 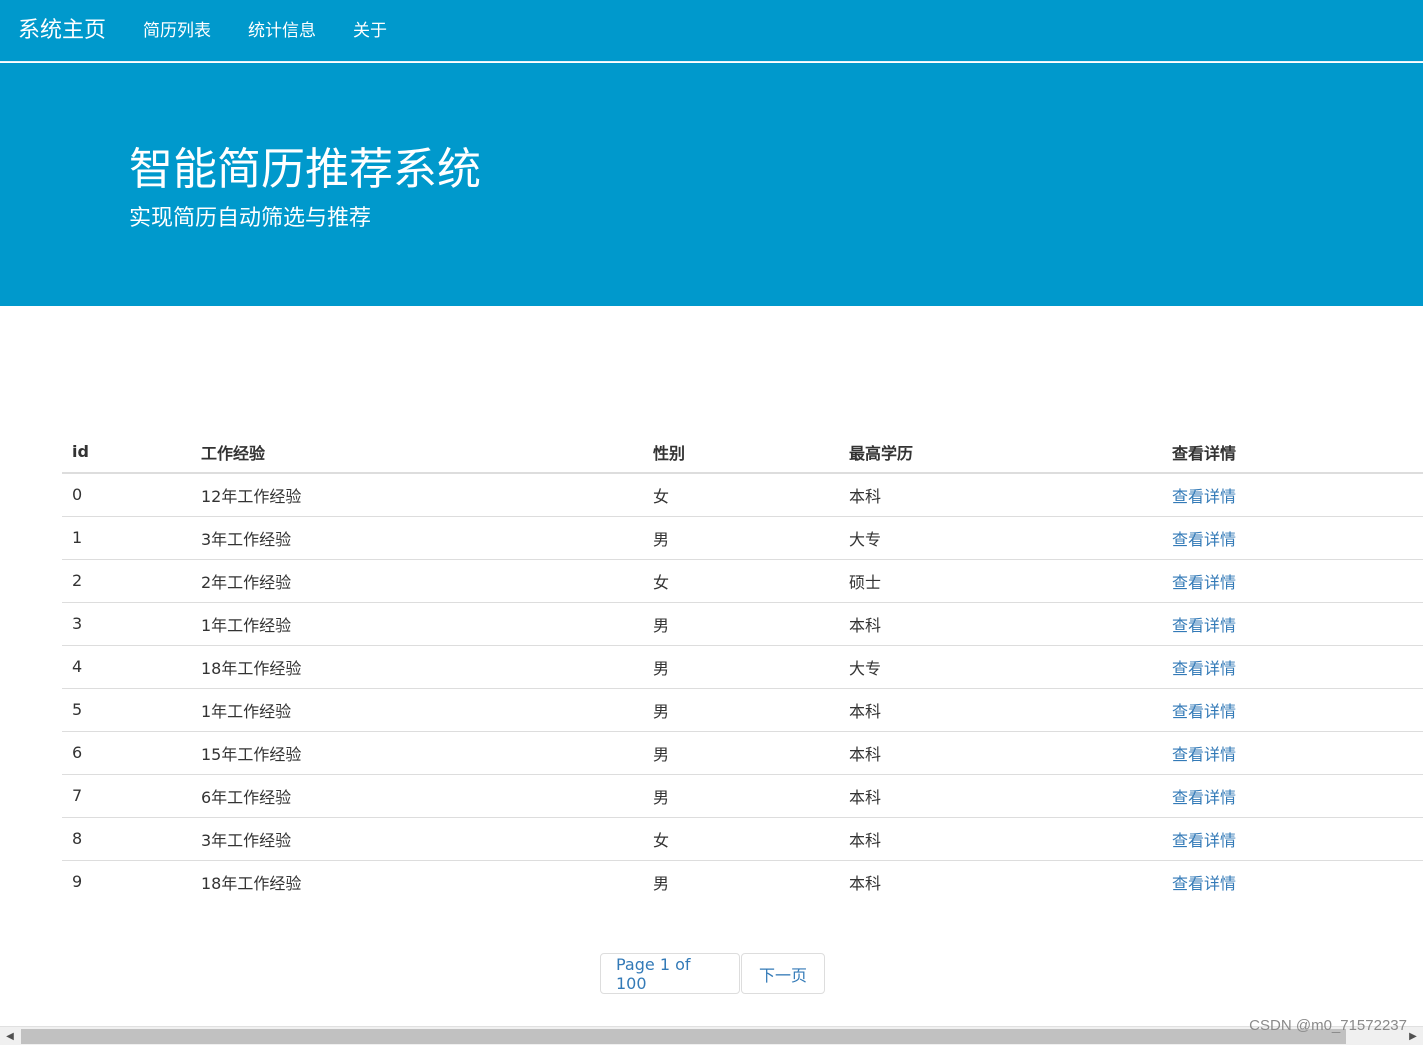 I want to click on cell-id: 4, so click(x=126, y=666).